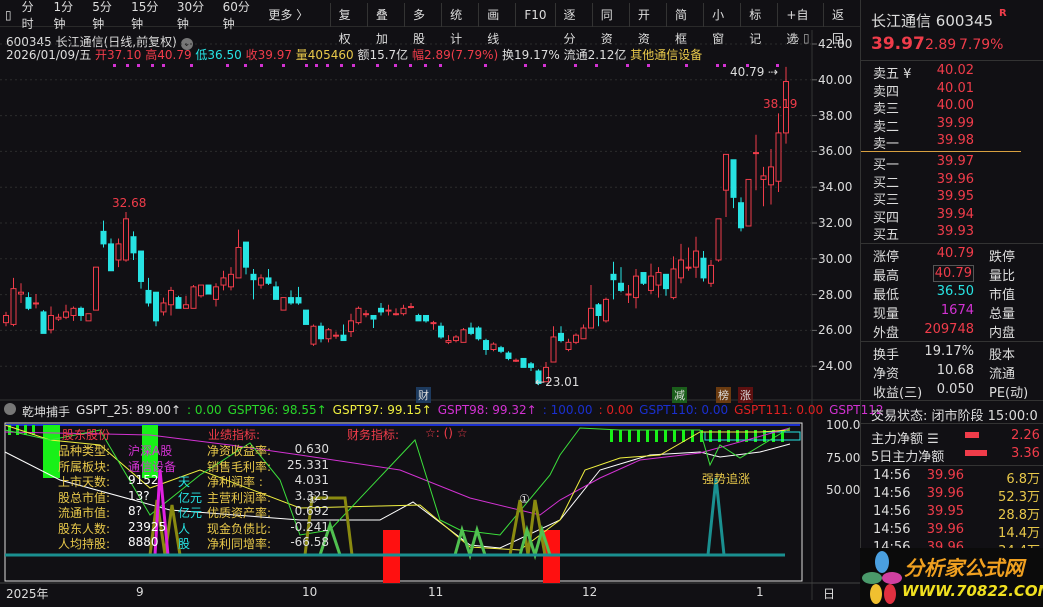  Describe the element at coordinates (423, 395) in the screenshot. I see `event-cai: 财` at that location.